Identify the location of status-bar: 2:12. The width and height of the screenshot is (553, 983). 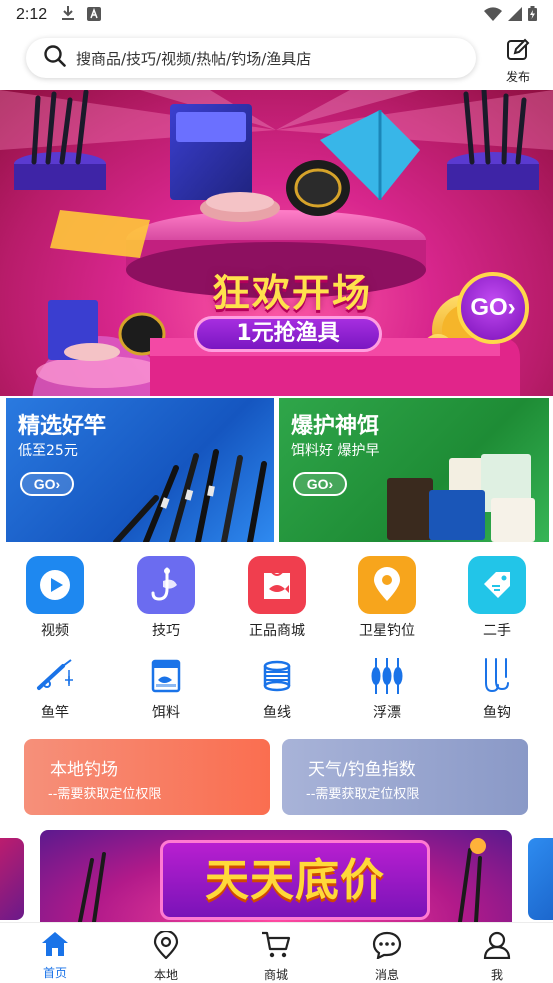
(276, 15).